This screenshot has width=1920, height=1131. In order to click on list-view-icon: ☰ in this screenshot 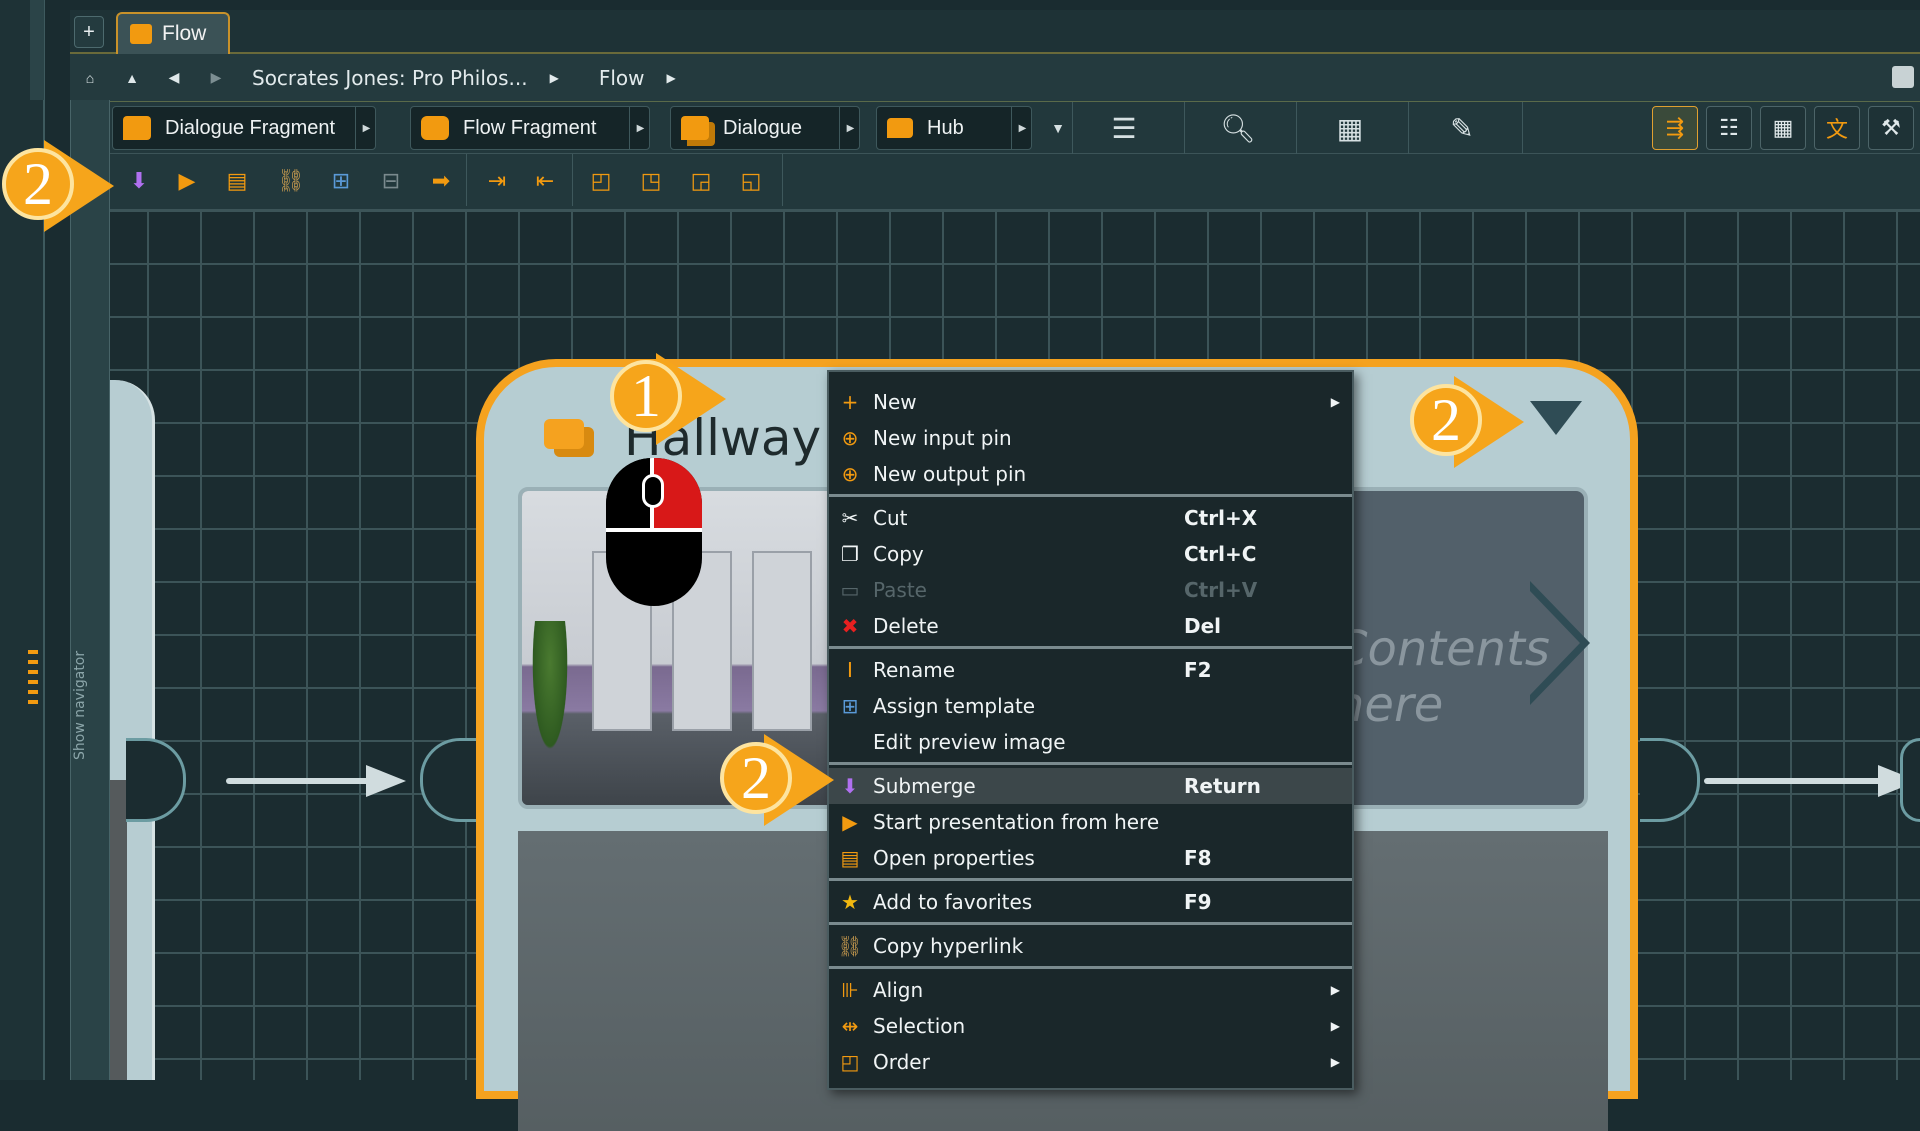, I will do `click(1124, 128)`.